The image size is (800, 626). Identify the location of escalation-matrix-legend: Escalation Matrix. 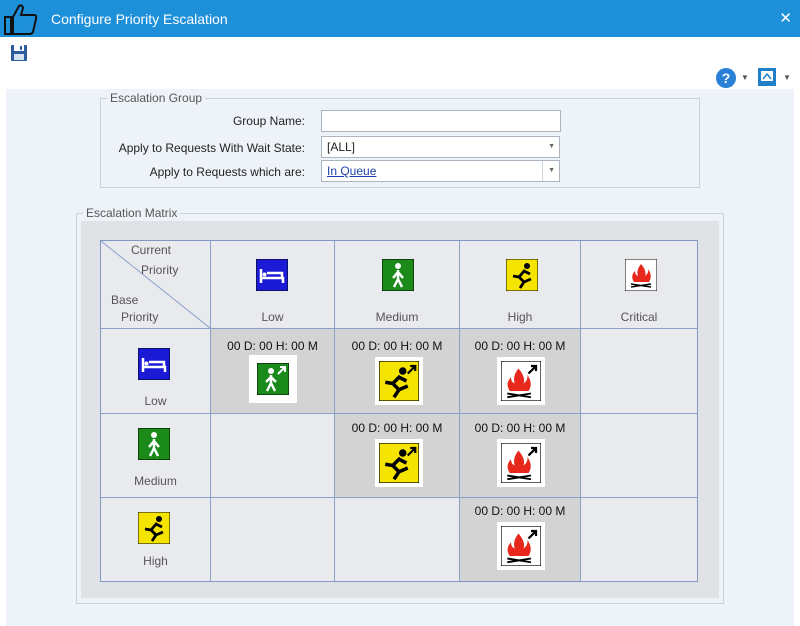
(132, 213).